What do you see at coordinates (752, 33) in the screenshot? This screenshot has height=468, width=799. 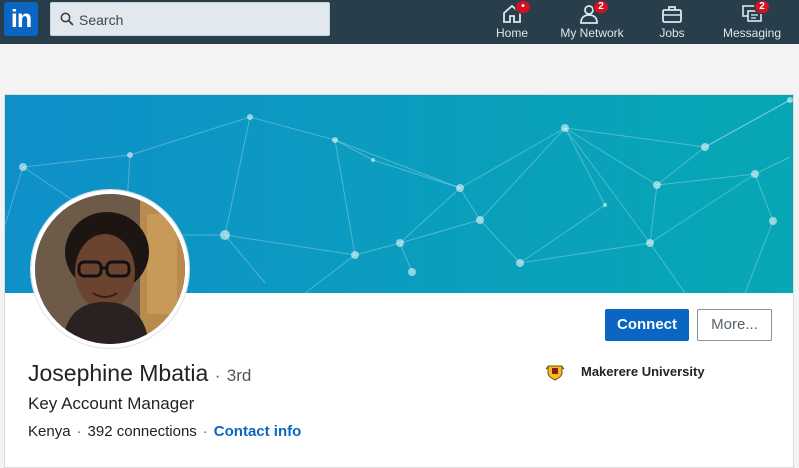 I see `nav-messaging-label: Messaging` at bounding box center [752, 33].